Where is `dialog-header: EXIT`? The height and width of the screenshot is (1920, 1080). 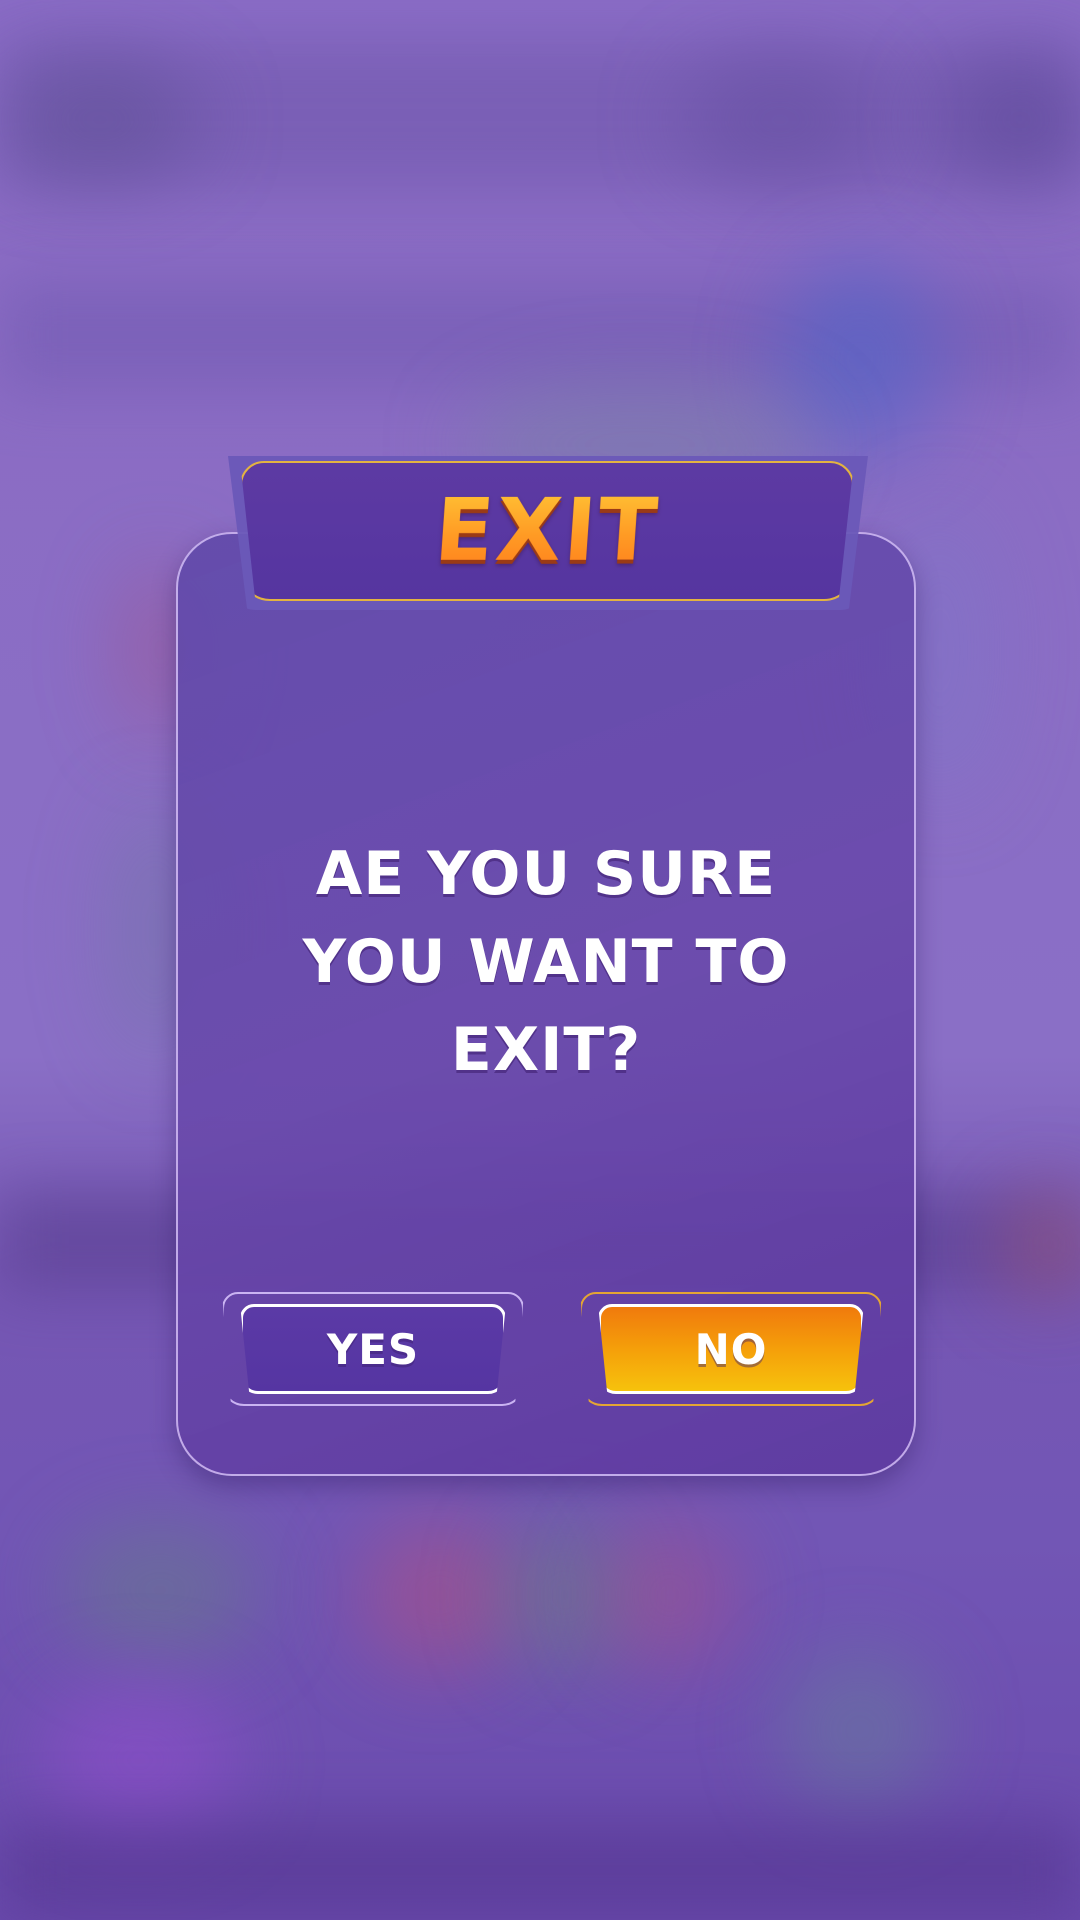 dialog-header: EXIT is located at coordinates (547, 531).